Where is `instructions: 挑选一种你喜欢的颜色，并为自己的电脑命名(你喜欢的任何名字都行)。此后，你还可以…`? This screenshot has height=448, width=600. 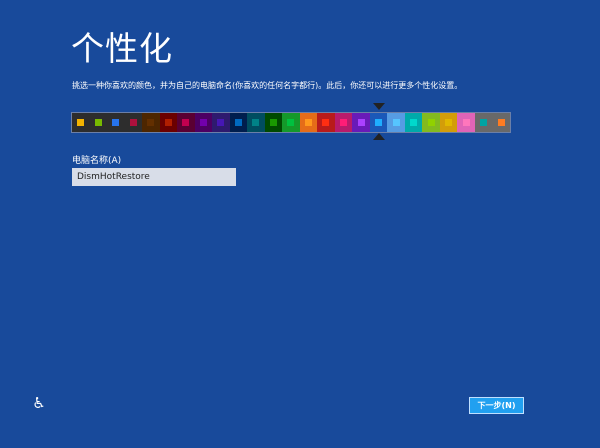 instructions: 挑选一种你喜欢的颜色，并为自己的电脑命名(你喜欢的任何名字都行)。此后，你还可以… is located at coordinates (267, 85).